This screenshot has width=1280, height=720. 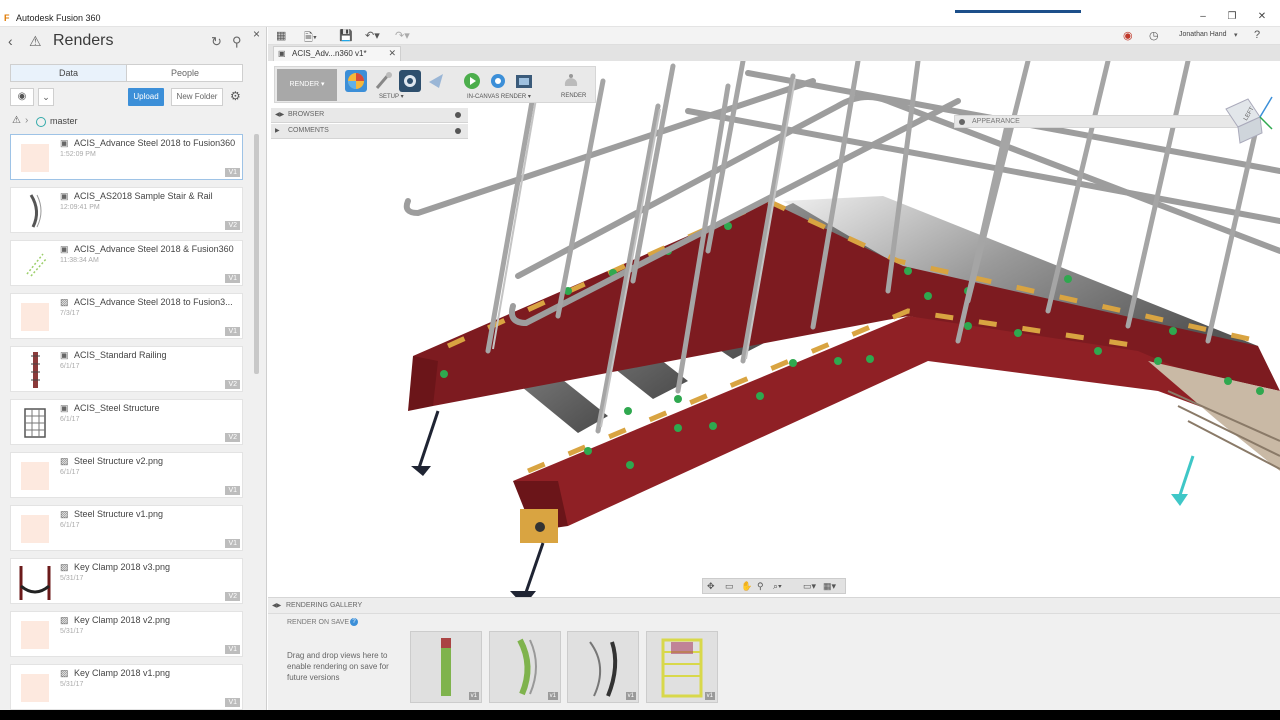 What do you see at coordinates (640, 18) in the screenshot?
I see `title-bar: F Autodesk Fusion 360 – ❐ ✕` at bounding box center [640, 18].